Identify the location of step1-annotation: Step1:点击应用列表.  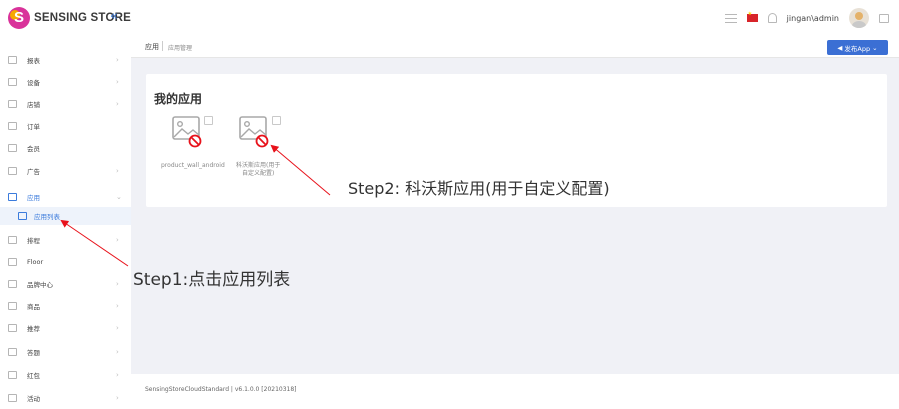
(212, 280).